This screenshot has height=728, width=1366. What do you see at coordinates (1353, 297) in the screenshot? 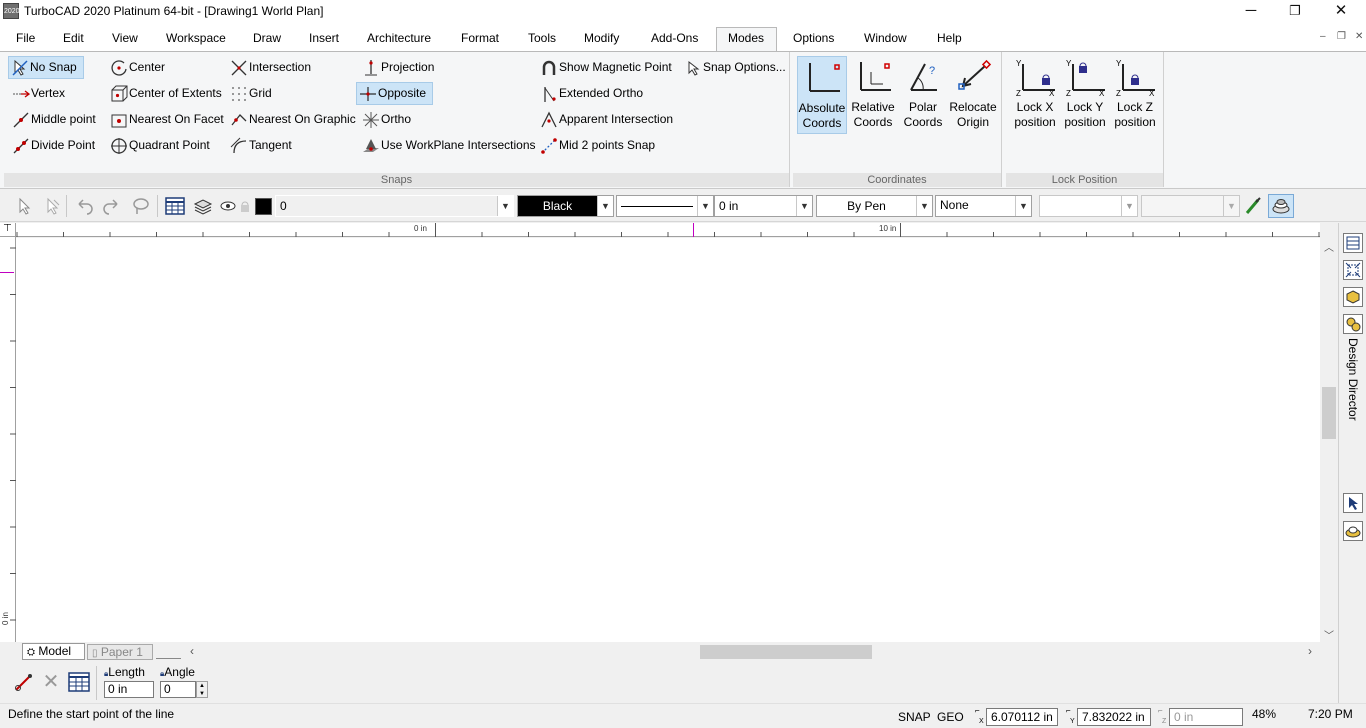
I see `panel-3d-object-icon` at bounding box center [1353, 297].